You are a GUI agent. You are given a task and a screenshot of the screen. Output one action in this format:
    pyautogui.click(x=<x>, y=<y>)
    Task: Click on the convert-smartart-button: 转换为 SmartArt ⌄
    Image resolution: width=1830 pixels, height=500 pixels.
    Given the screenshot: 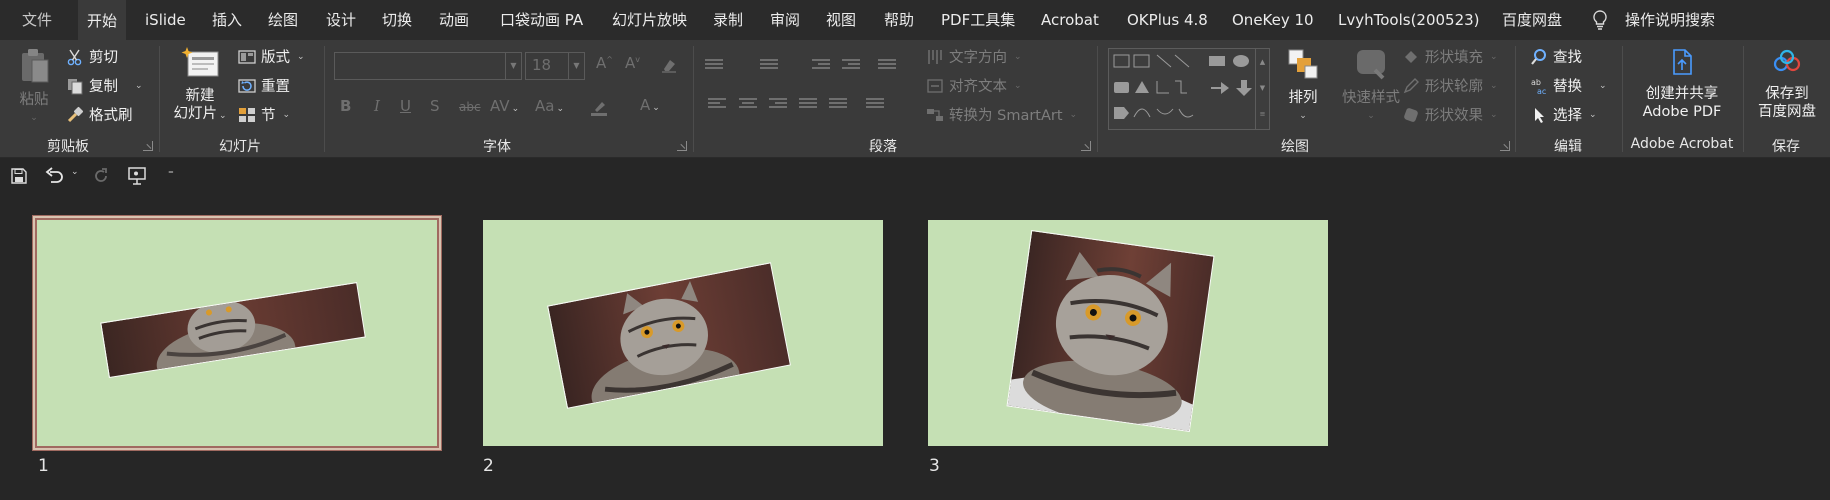 What is the action you would take?
    pyautogui.click(x=1001, y=114)
    